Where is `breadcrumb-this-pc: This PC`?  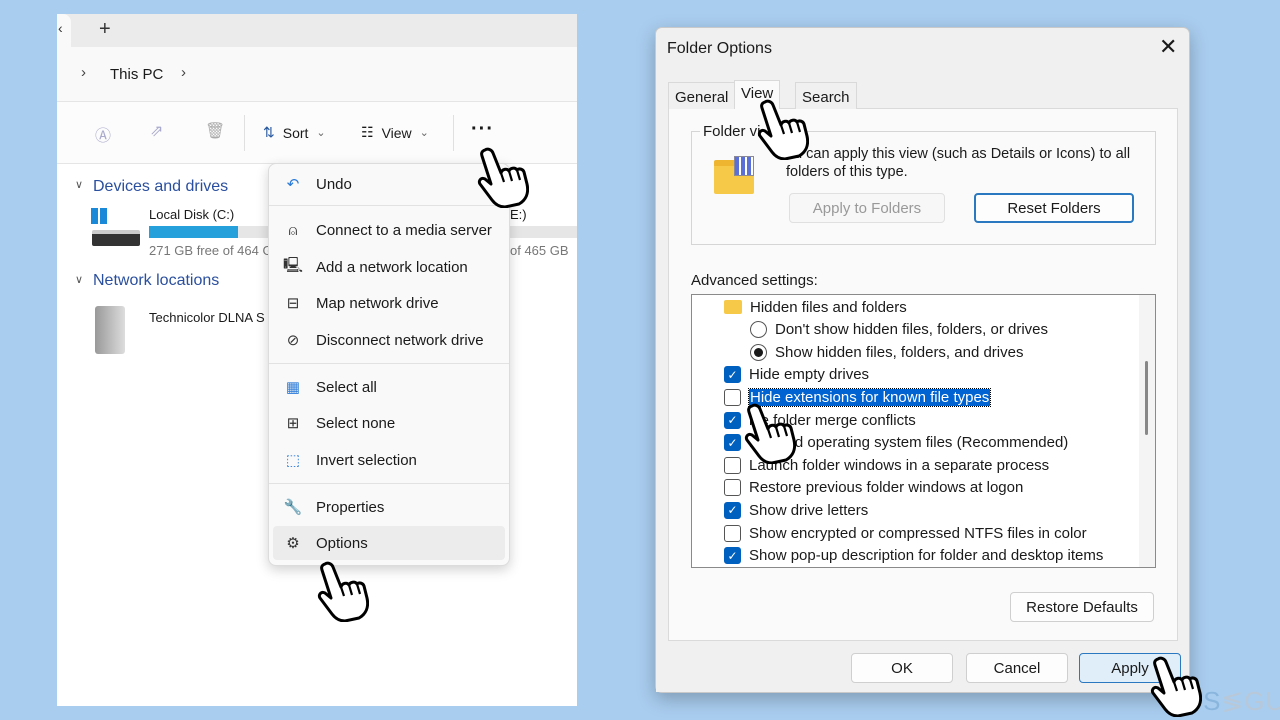
breadcrumb-this-pc: This PC is located at coordinates (136, 74).